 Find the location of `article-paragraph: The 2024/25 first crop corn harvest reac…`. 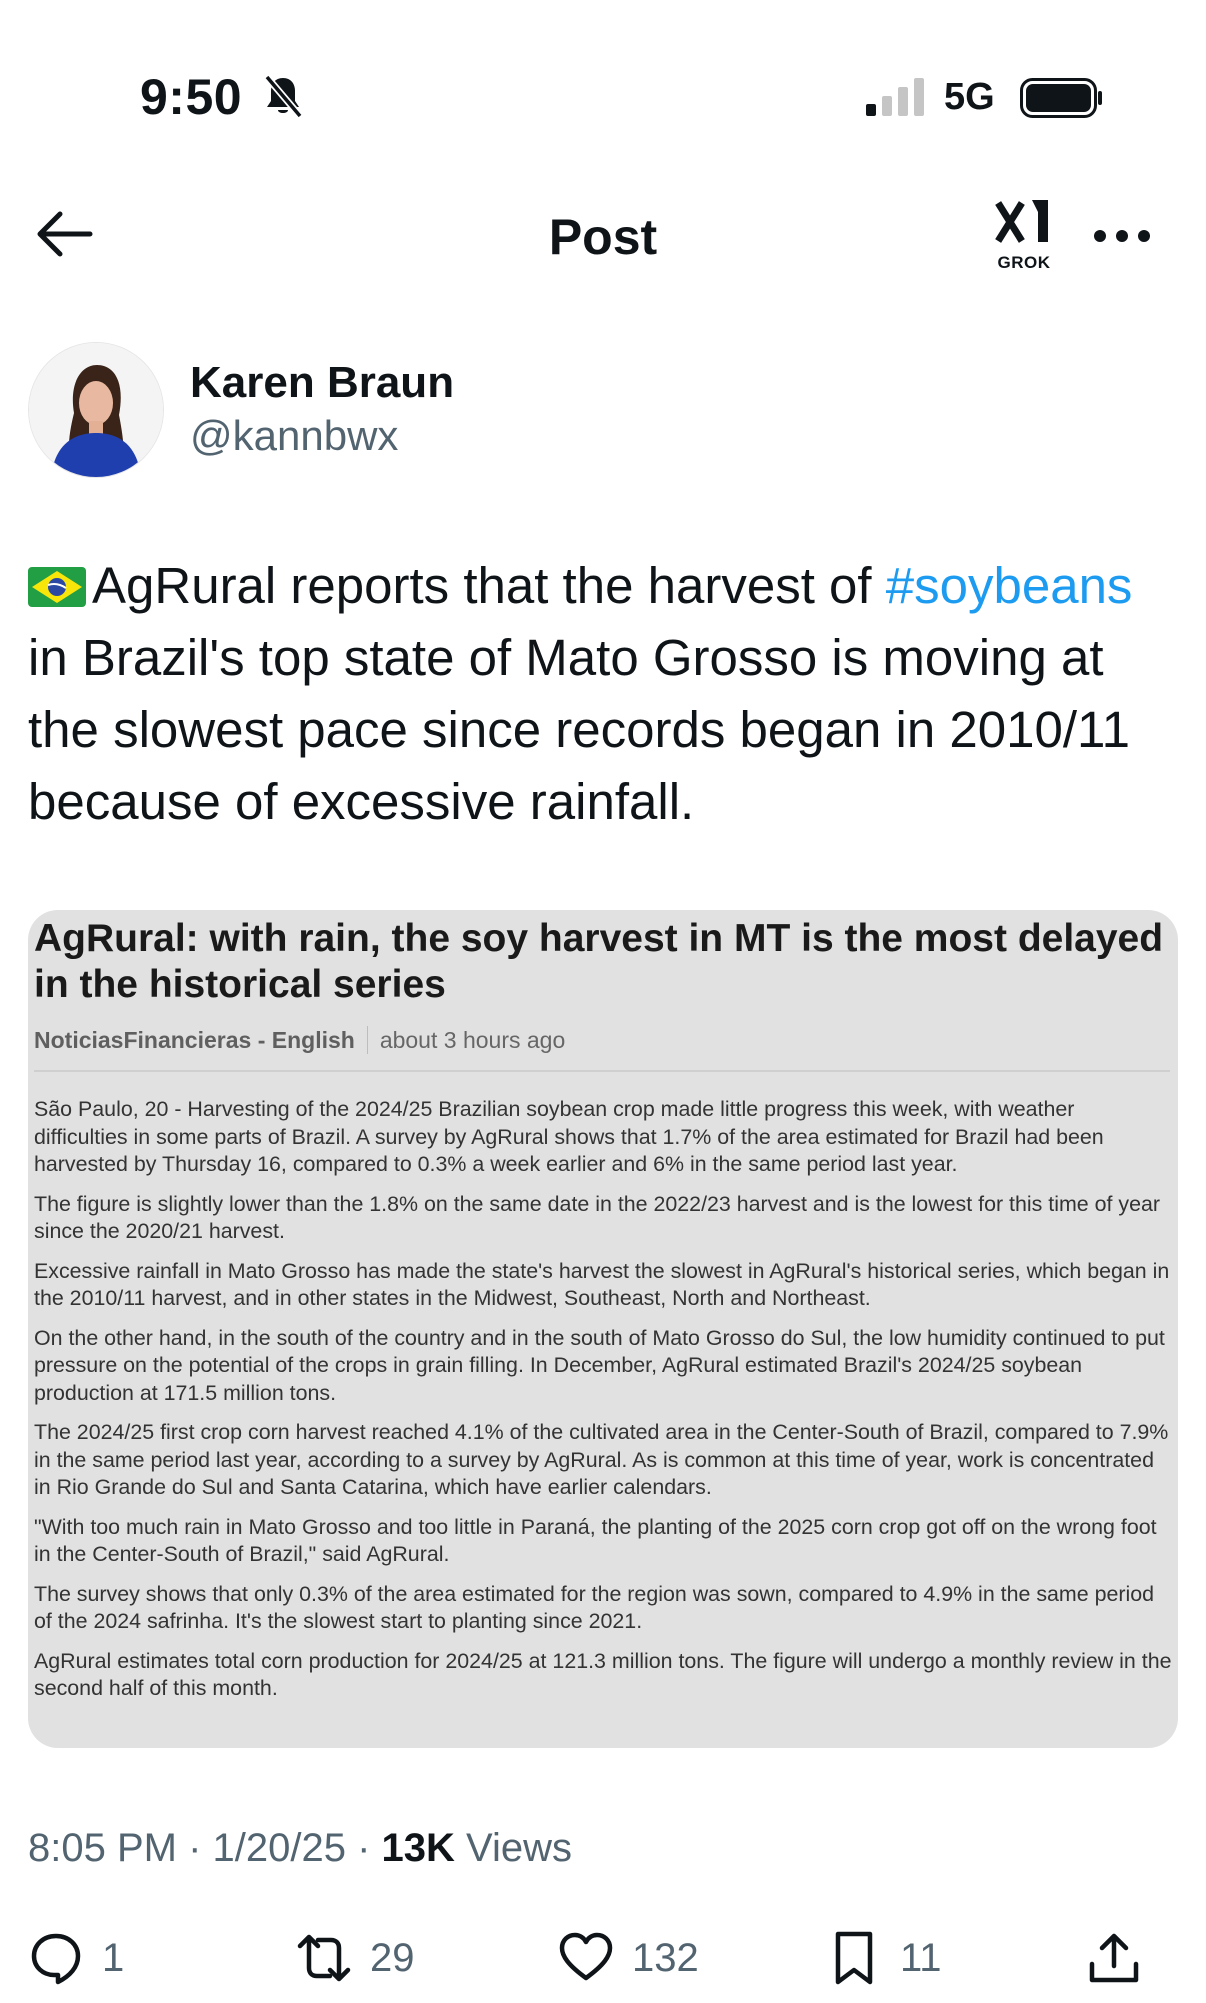

article-paragraph: The 2024/25 first crop corn harvest reac… is located at coordinates (601, 1459).